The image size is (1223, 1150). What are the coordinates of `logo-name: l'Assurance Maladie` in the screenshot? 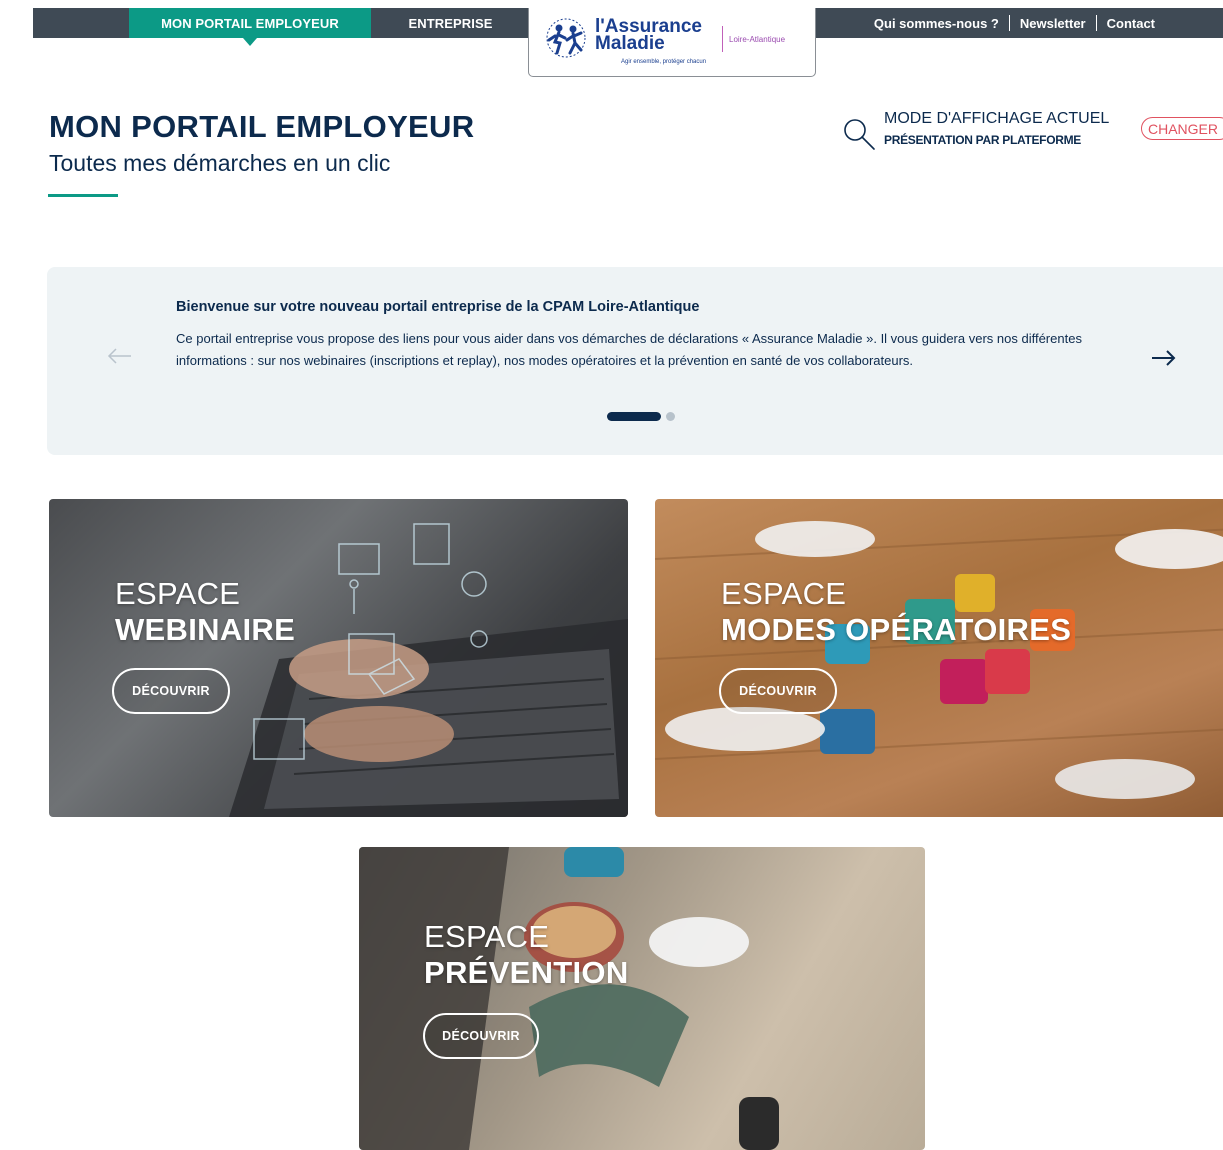 It's located at (648, 35).